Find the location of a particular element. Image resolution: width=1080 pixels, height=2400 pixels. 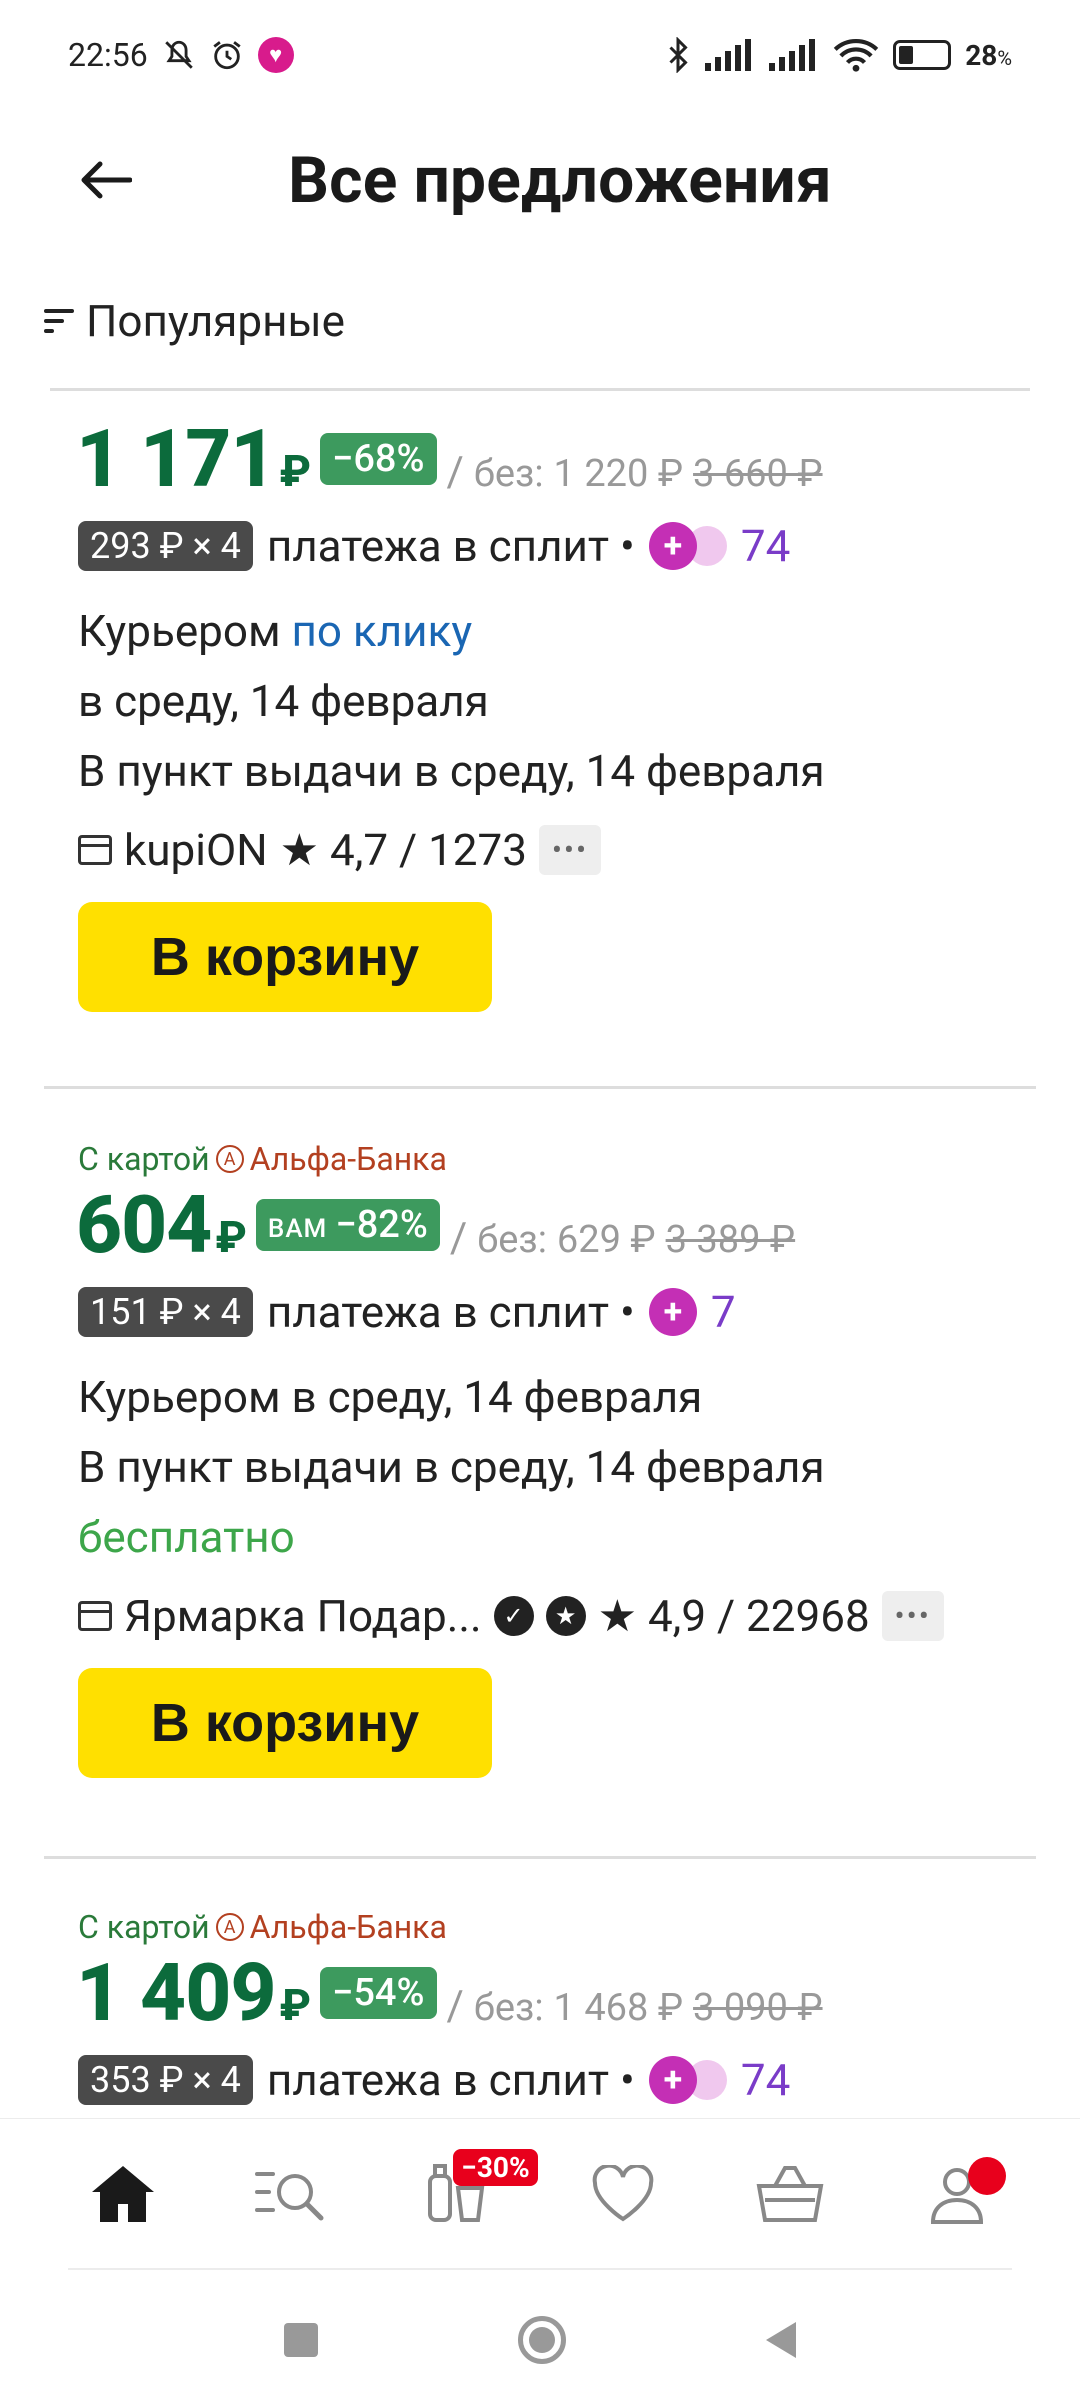

app-notification-icon: ♥ is located at coordinates (275, 55).